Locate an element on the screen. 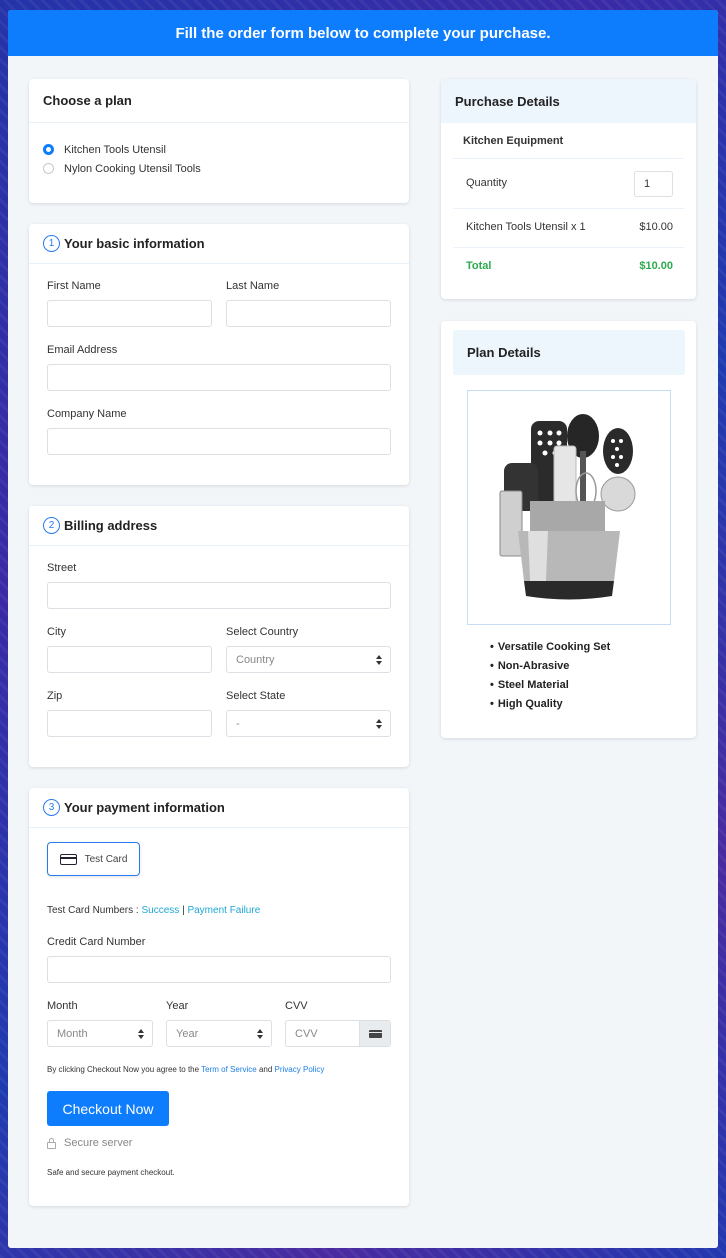 The height and width of the screenshot is (1258, 726). feature-item: Versatile Cooking Set is located at coordinates (550, 646).